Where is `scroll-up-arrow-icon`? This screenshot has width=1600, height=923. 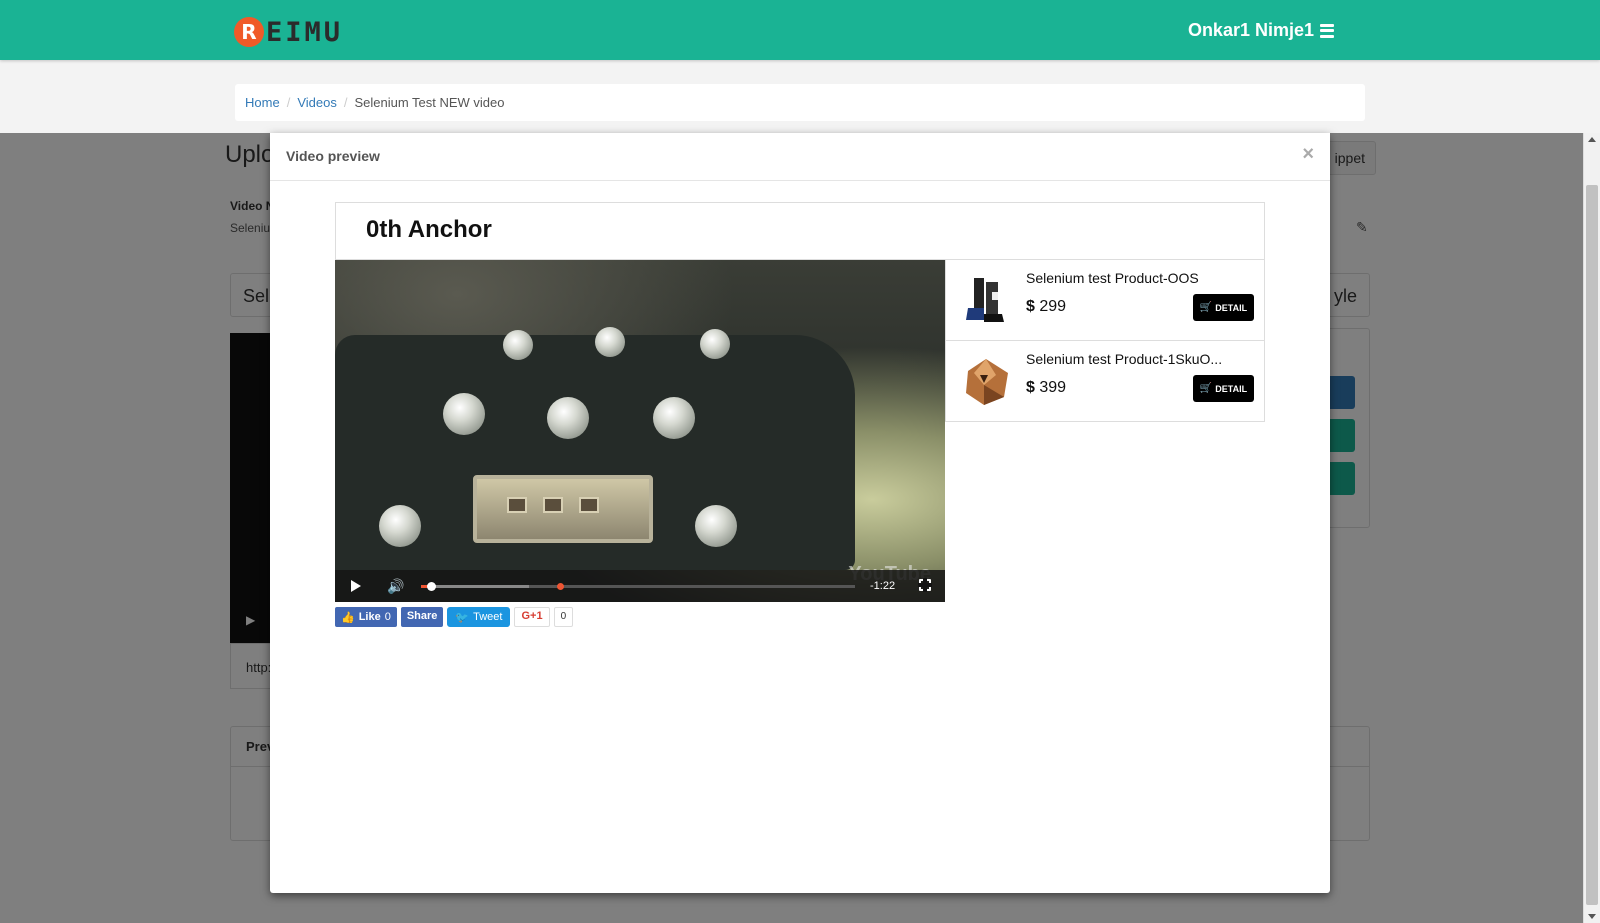
scroll-up-arrow-icon is located at coordinates (1592, 139).